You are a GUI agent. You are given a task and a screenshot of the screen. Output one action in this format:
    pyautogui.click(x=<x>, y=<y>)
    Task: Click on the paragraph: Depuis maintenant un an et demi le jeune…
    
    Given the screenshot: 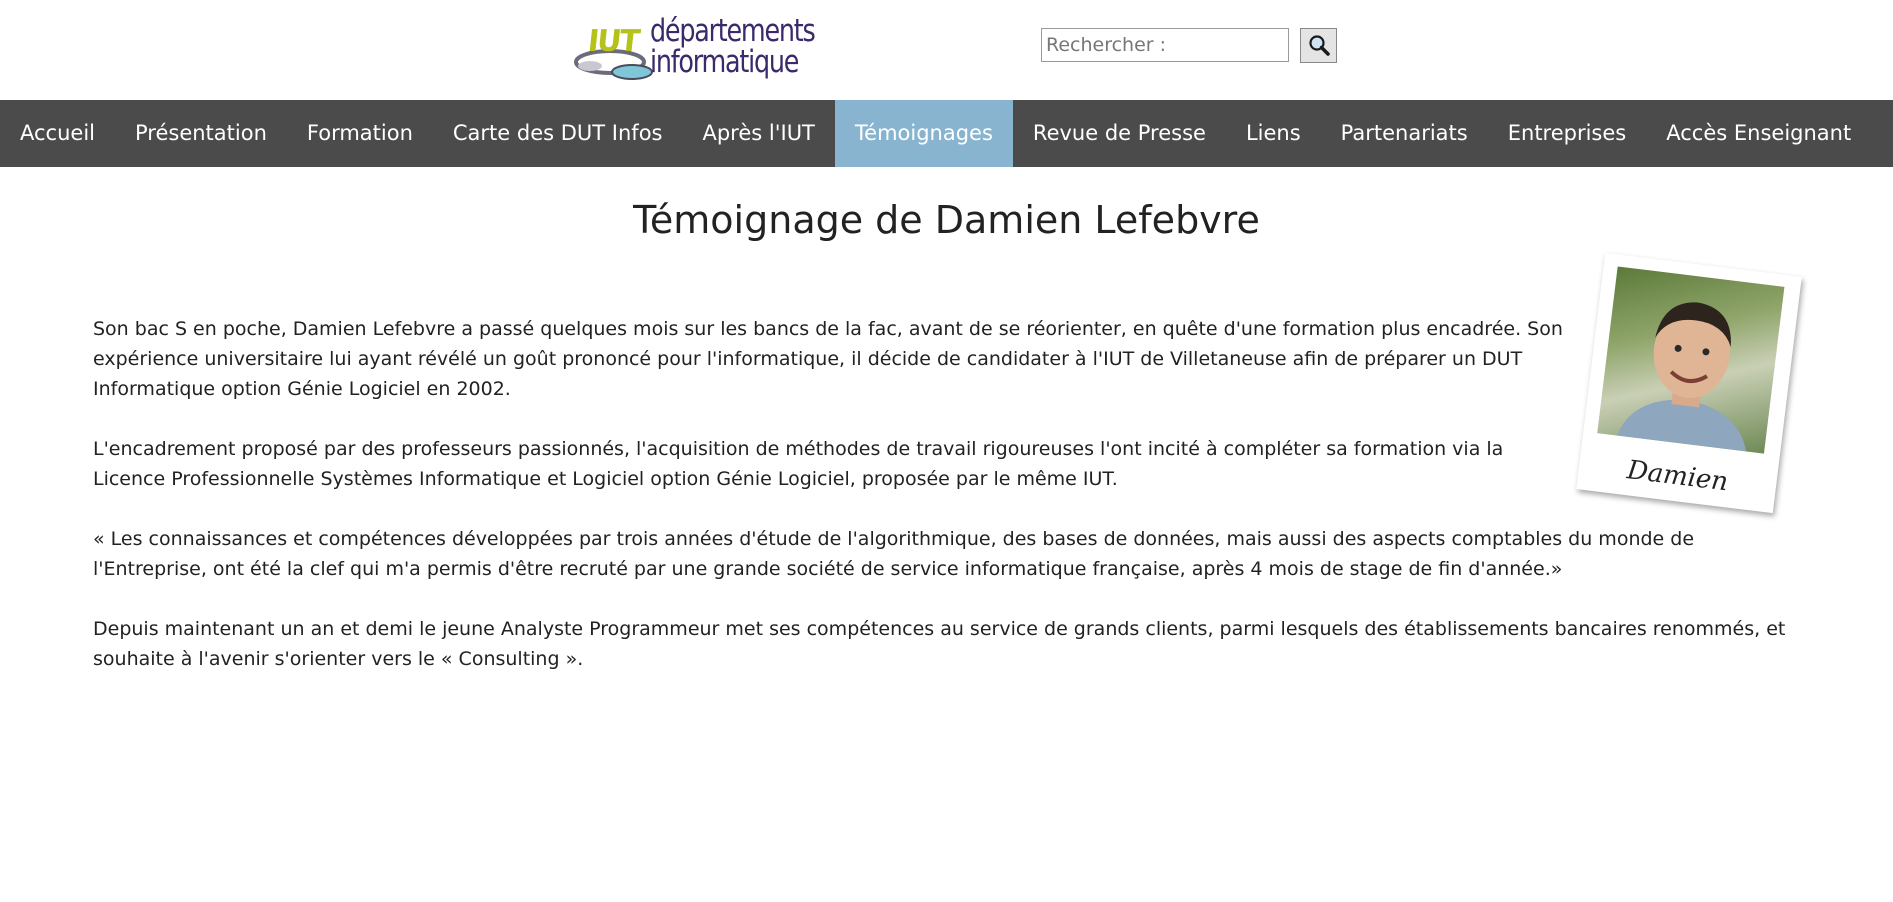 What is the action you would take?
    pyautogui.click(x=939, y=644)
    